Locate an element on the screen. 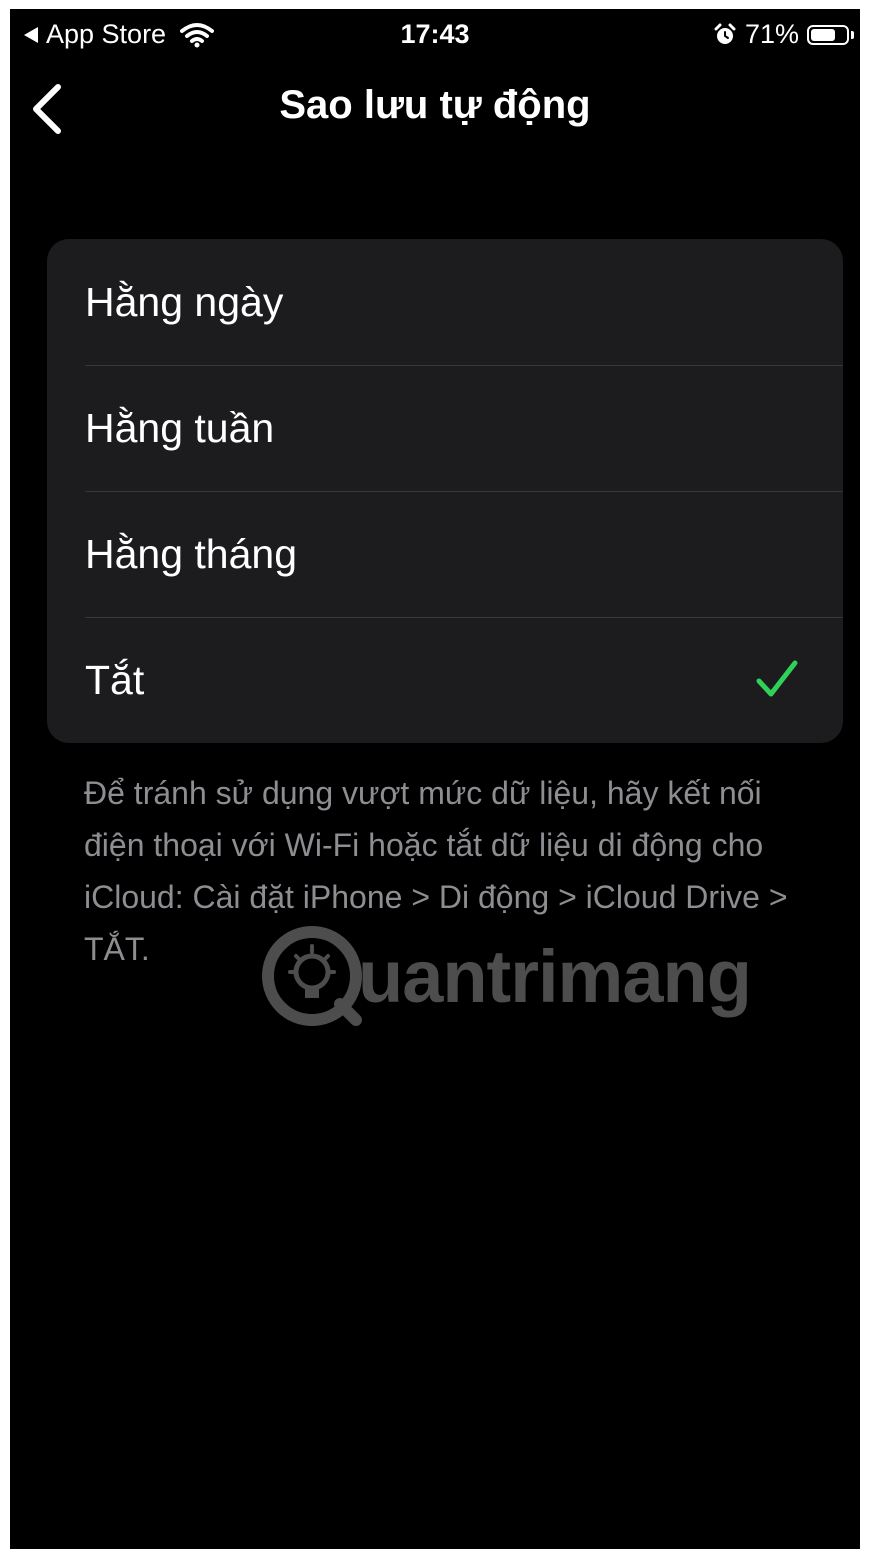 The width and height of the screenshot is (870, 1552). option-label: Hằng tuần is located at coordinates (180, 427).